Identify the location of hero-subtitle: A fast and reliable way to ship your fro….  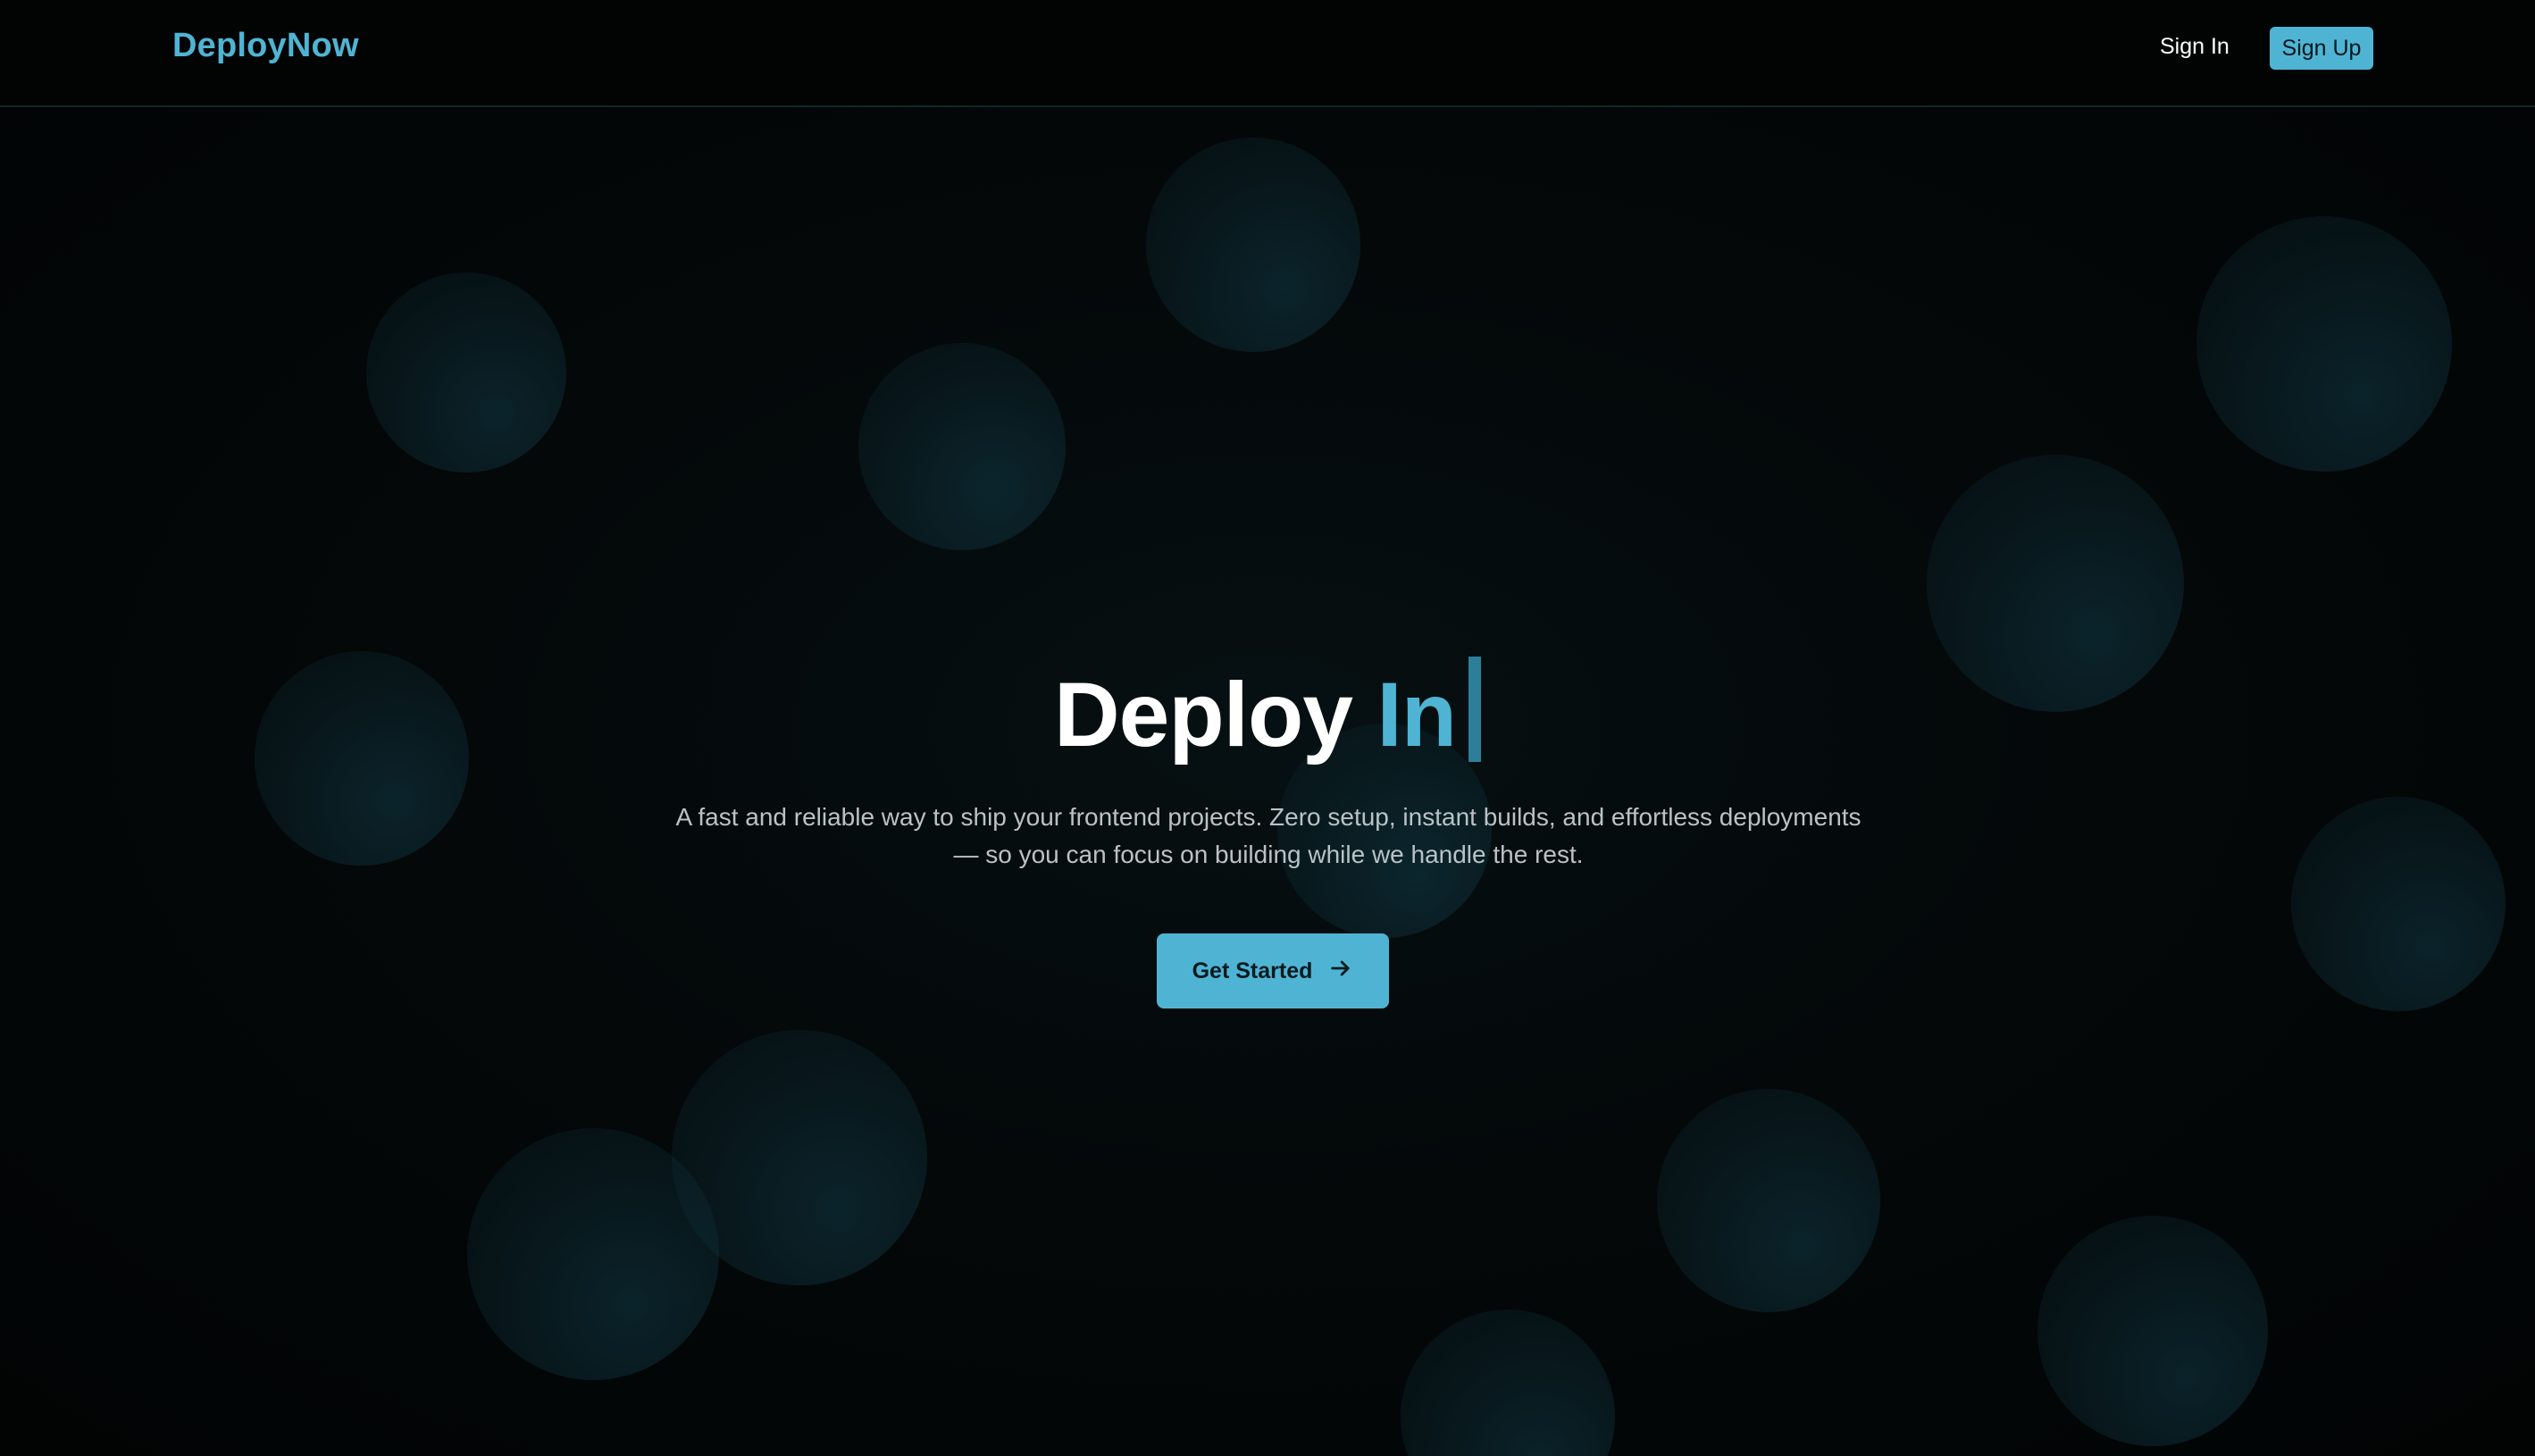
(1268, 836).